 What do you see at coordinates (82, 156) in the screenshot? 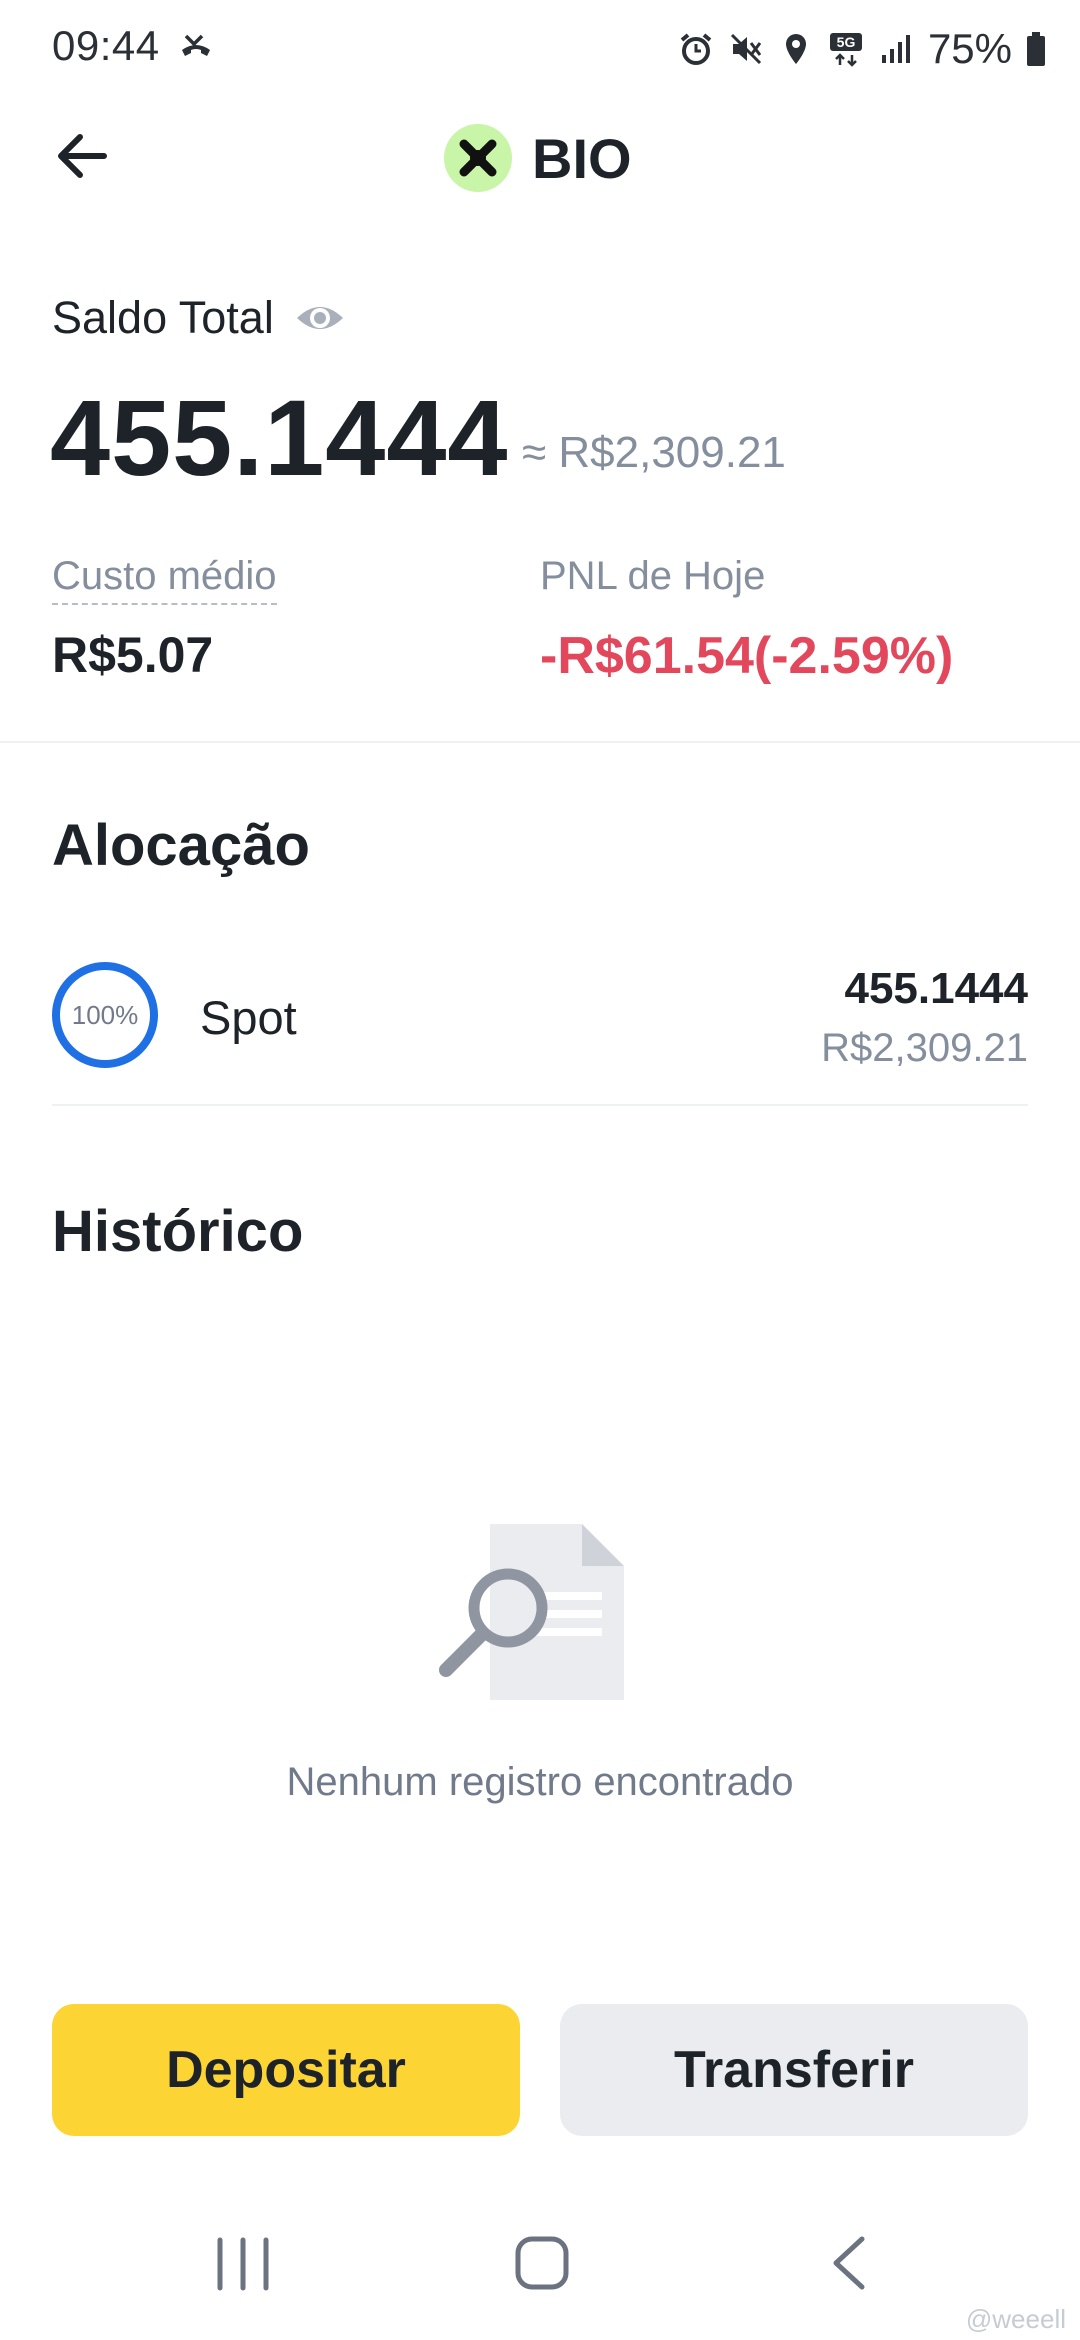
I see `back-arrow-icon` at bounding box center [82, 156].